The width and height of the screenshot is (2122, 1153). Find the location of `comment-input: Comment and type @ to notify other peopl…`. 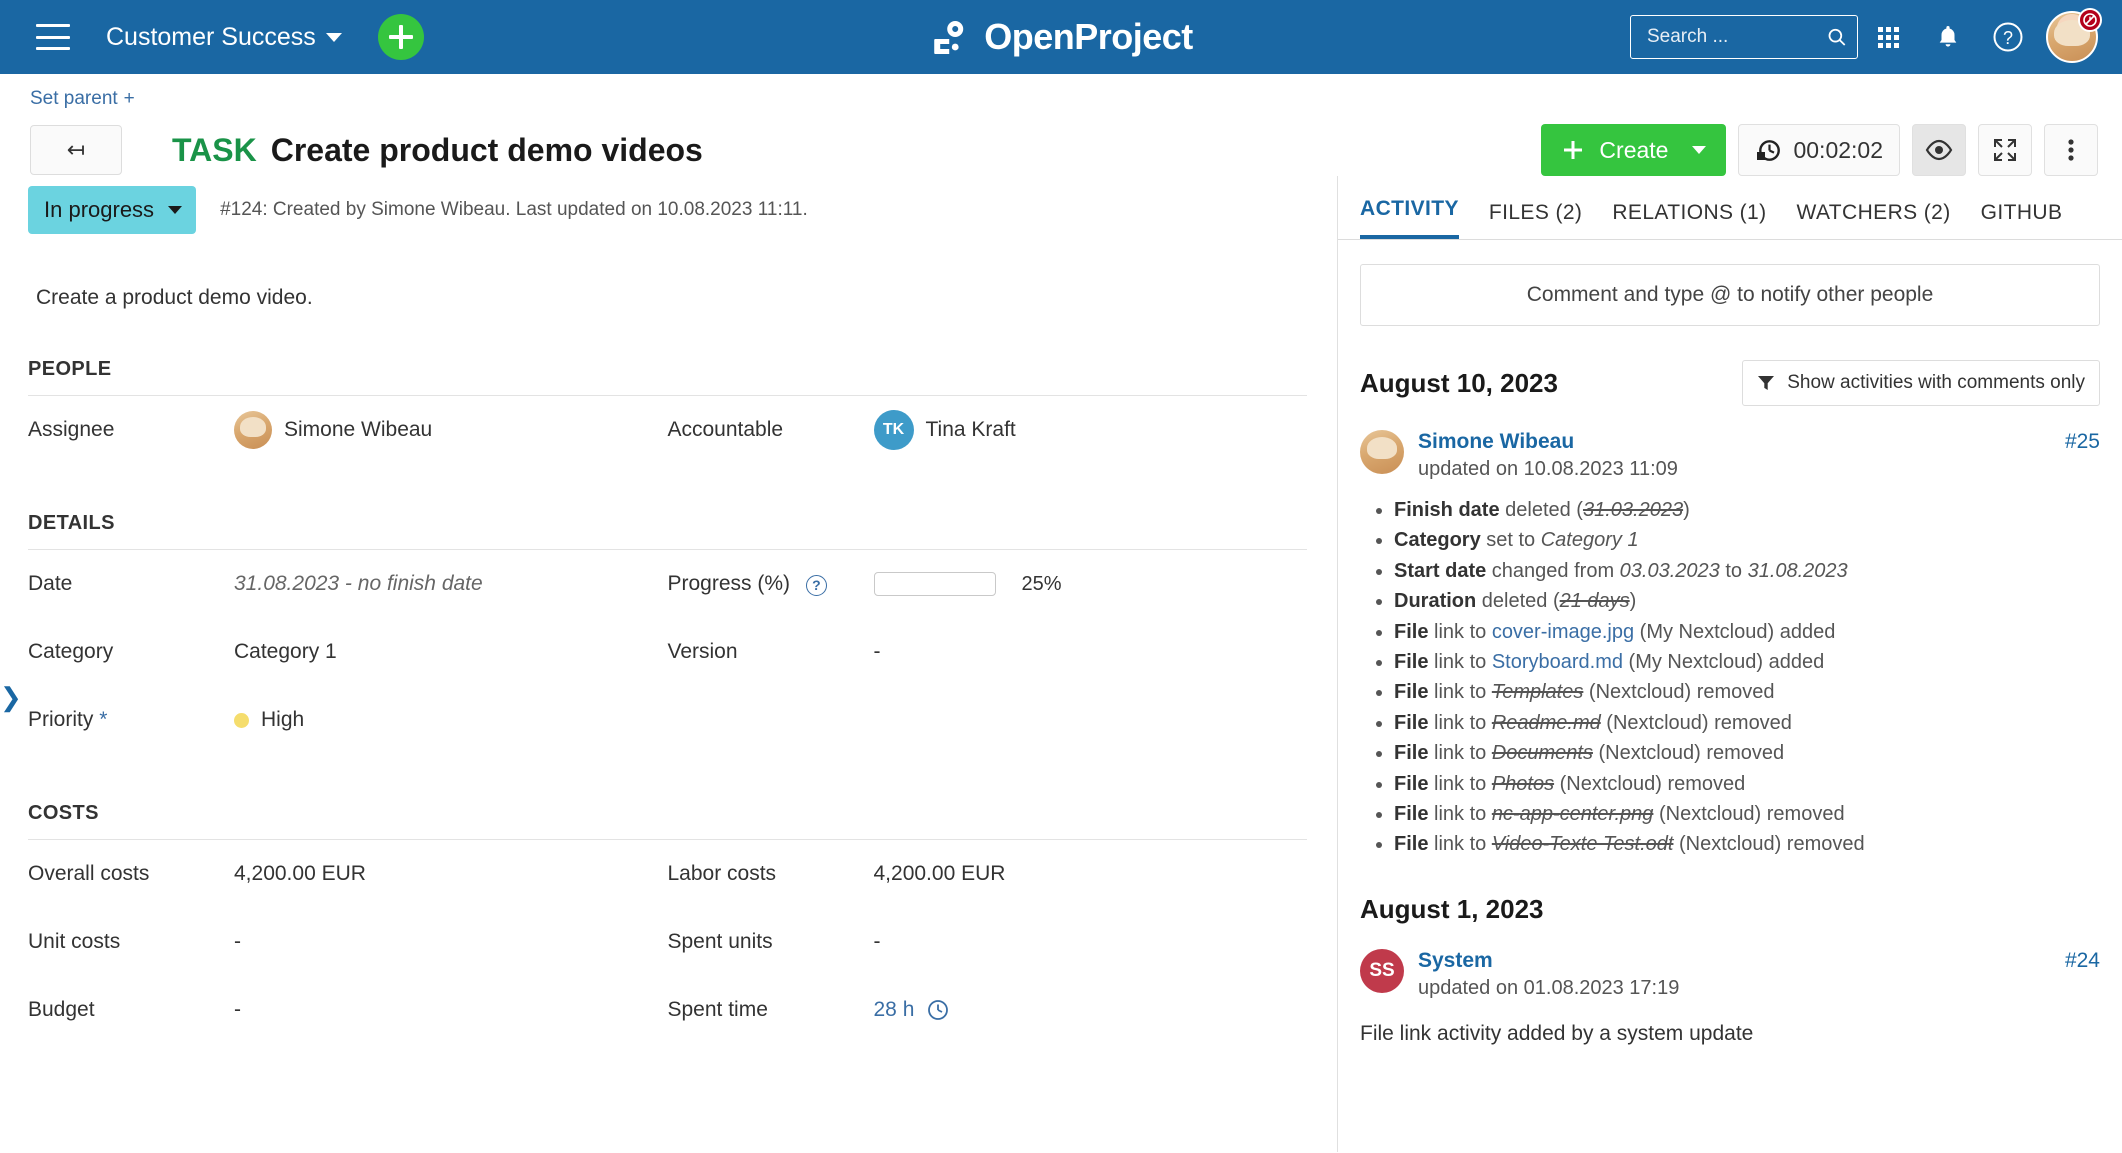

comment-input: Comment and type @ to notify other peopl… is located at coordinates (1730, 295).